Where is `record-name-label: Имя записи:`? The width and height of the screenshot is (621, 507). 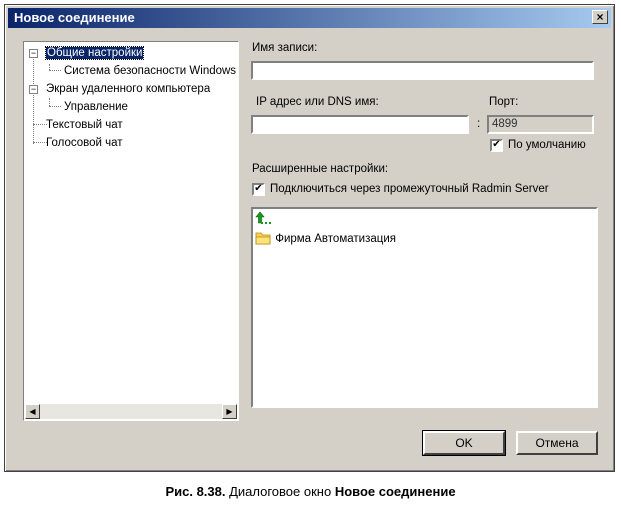
record-name-label: Имя записи: is located at coordinates (285, 48).